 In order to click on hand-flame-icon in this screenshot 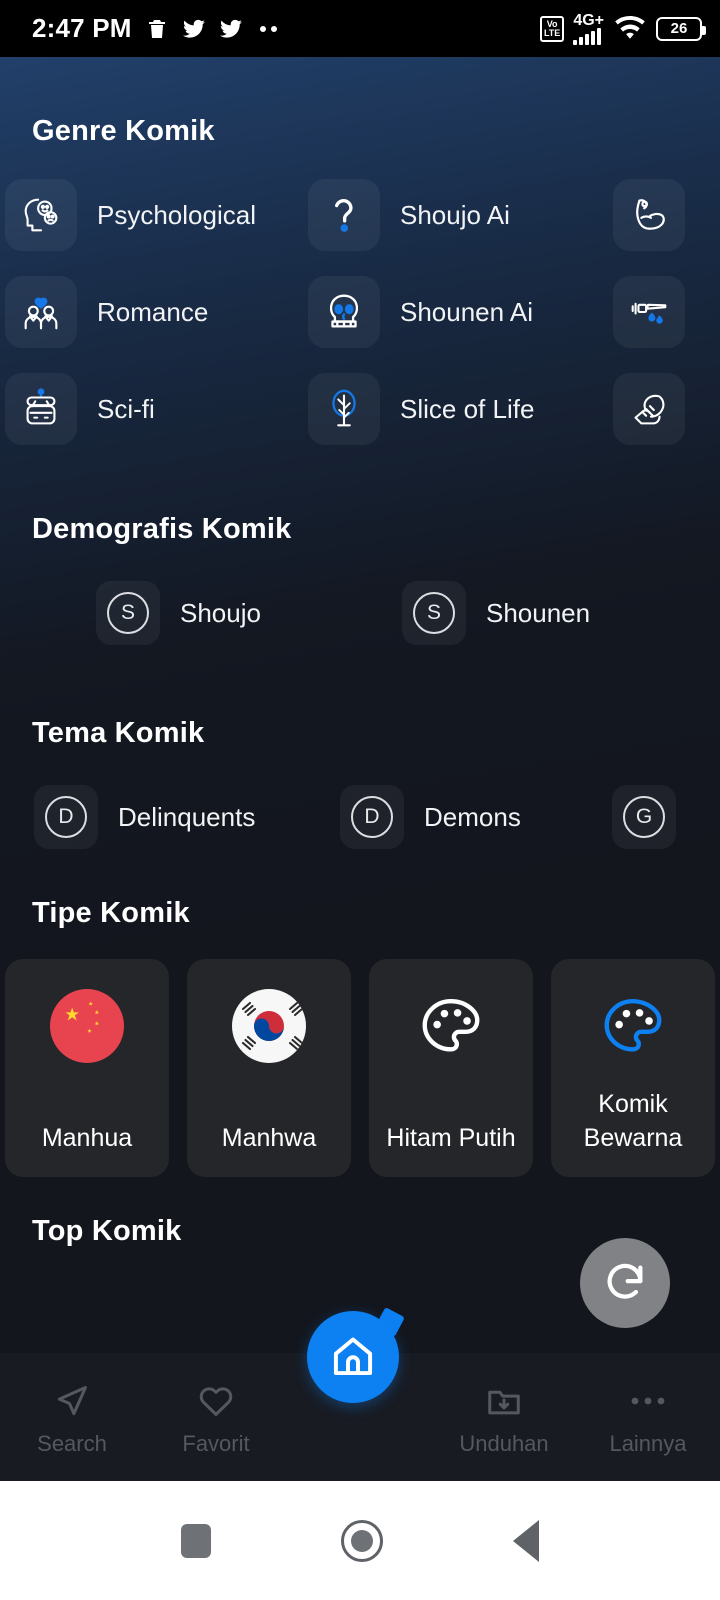, I will do `click(649, 409)`.